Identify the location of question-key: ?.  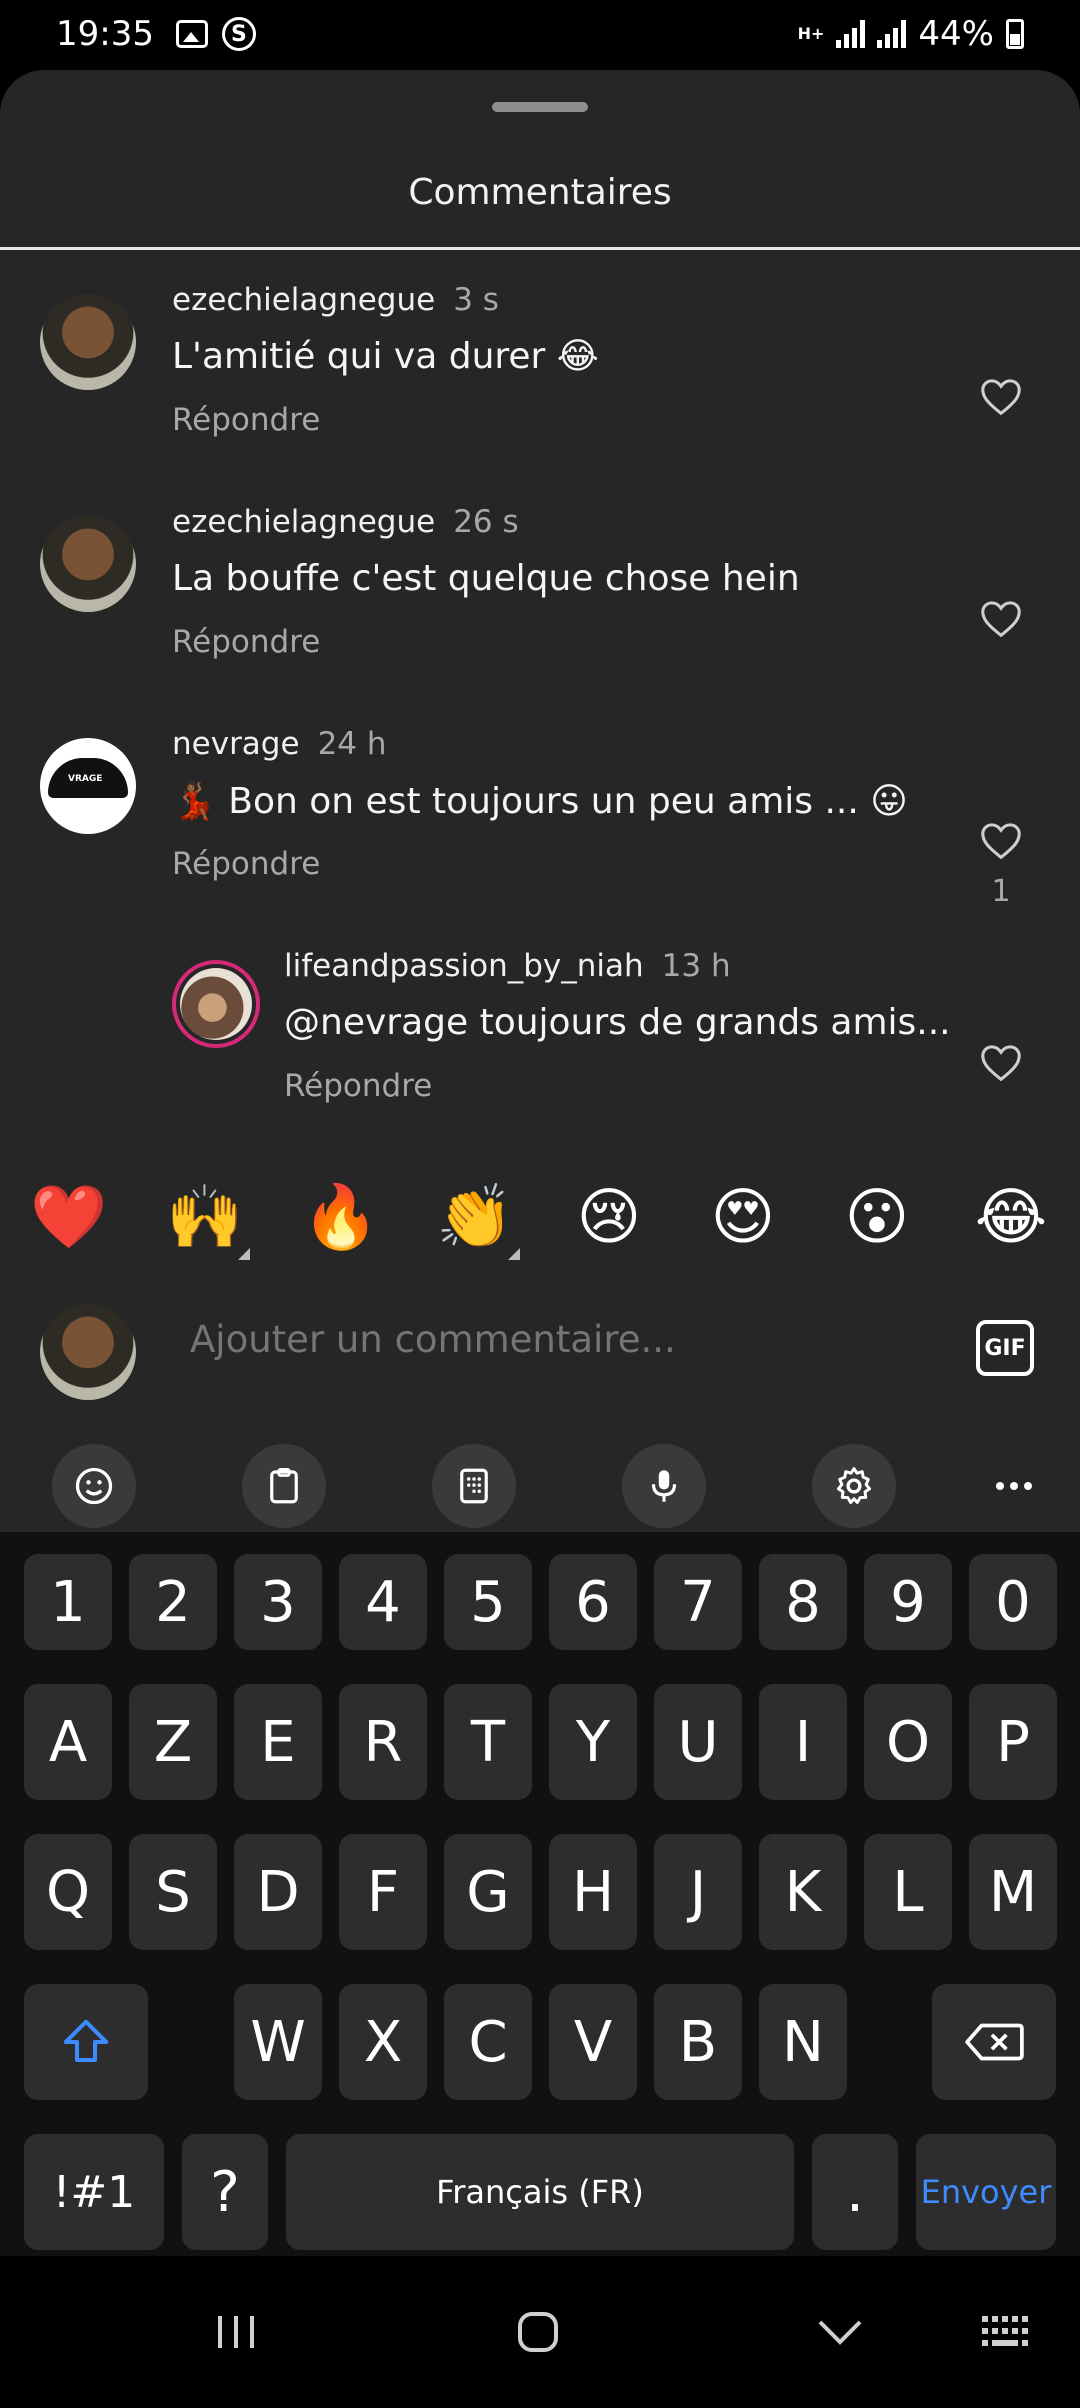
(225, 2192).